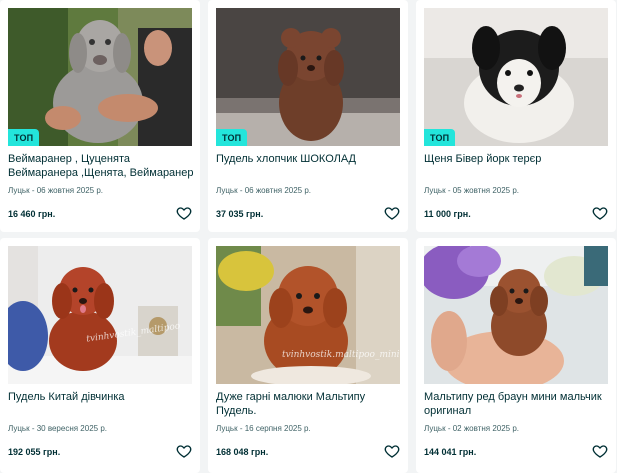 The width and height of the screenshot is (617, 473). Describe the element at coordinates (472, 428) in the screenshot. I see `listing-location-date: Луцьк - 02 жовтня 2025 р.` at that location.